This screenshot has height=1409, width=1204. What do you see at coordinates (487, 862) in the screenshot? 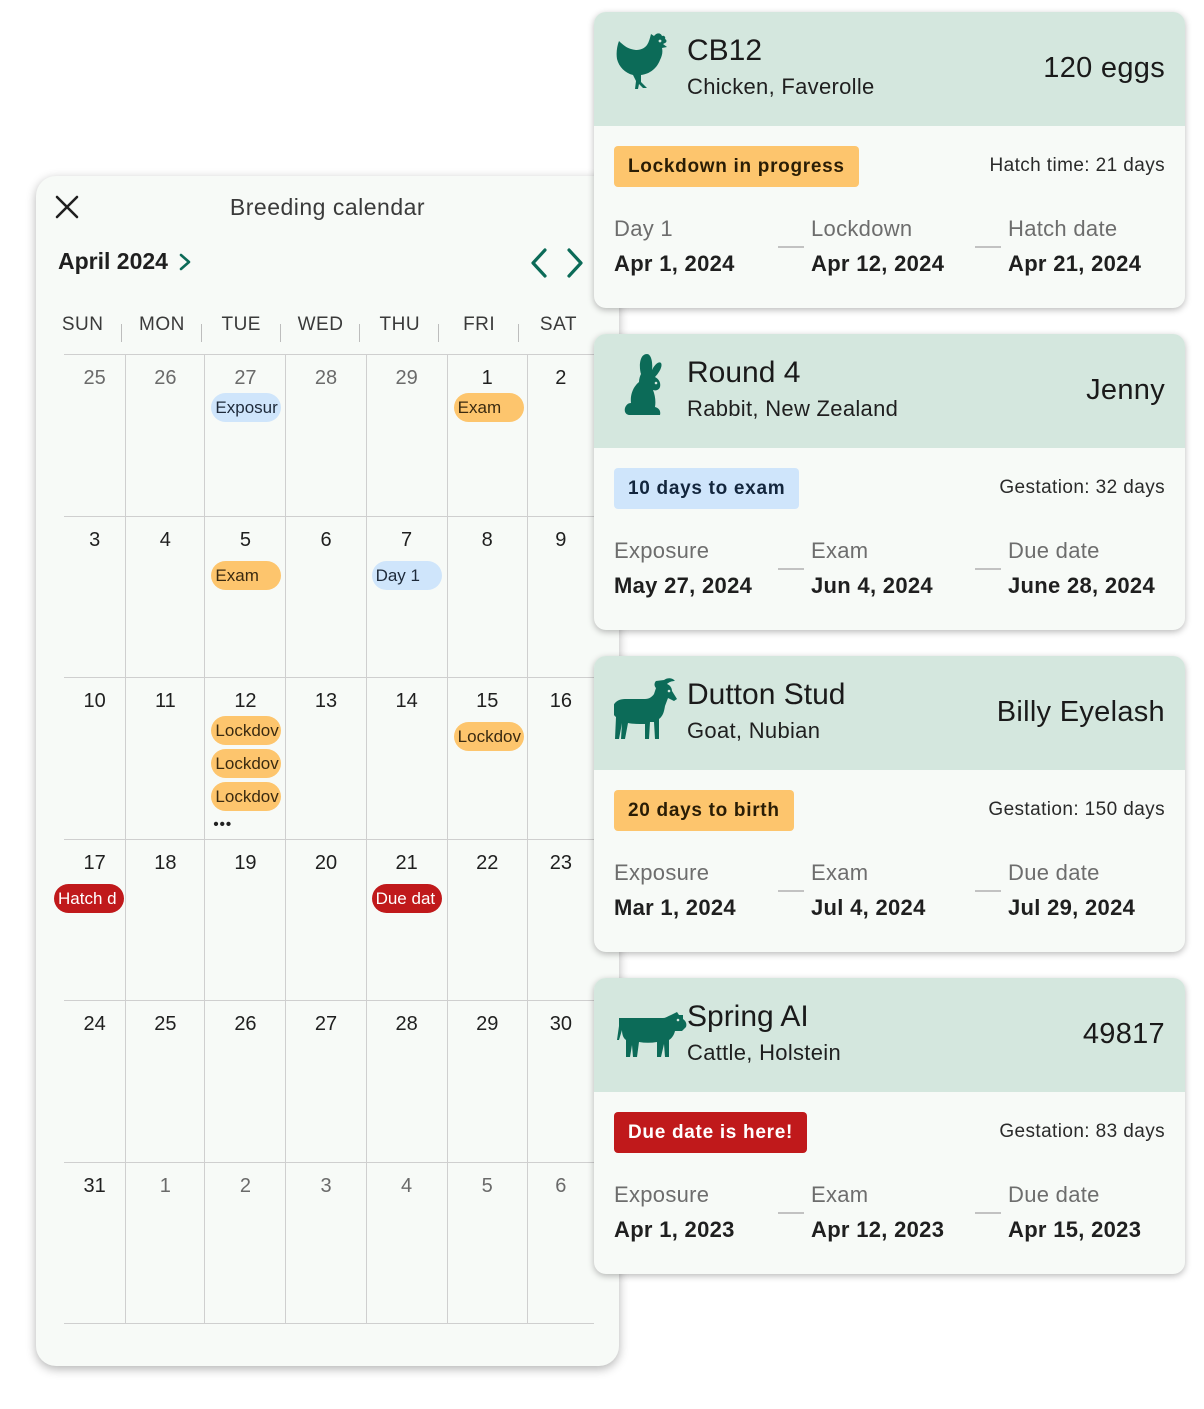
I see `day-number: 22` at bounding box center [487, 862].